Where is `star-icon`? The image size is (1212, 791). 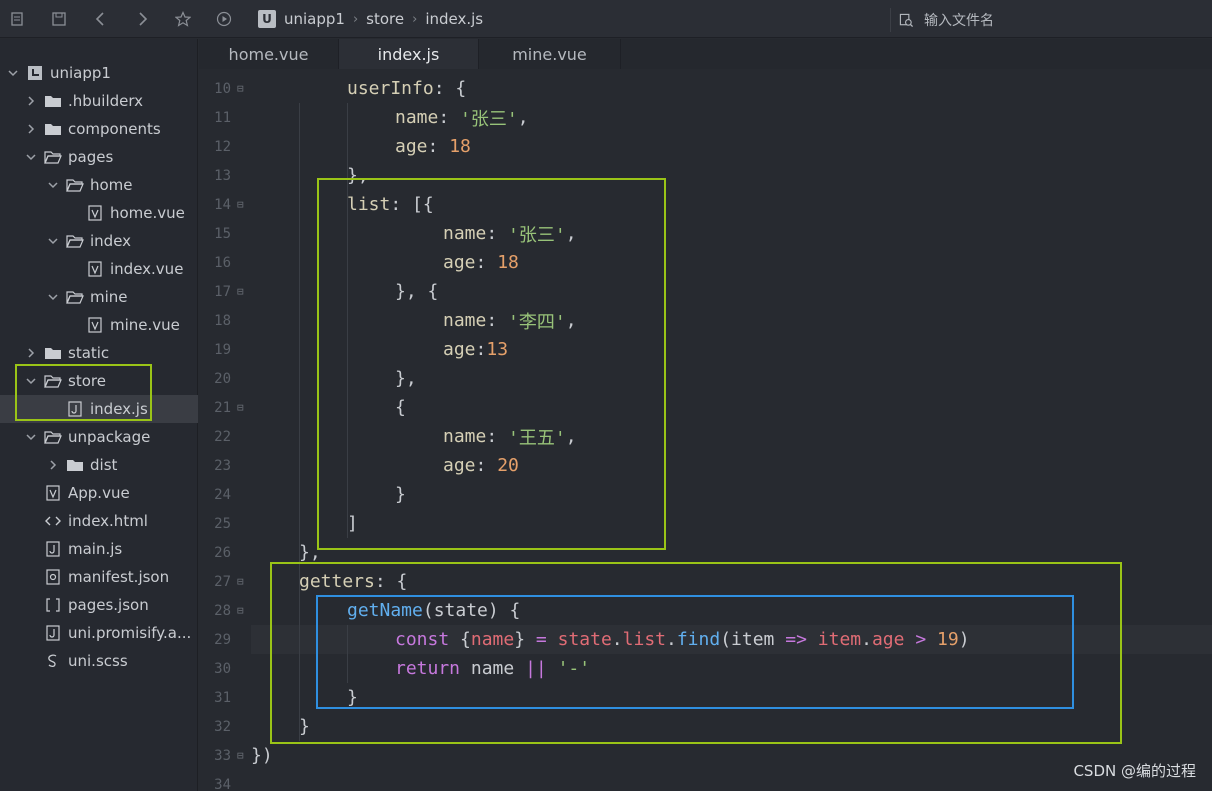 star-icon is located at coordinates (183, 19).